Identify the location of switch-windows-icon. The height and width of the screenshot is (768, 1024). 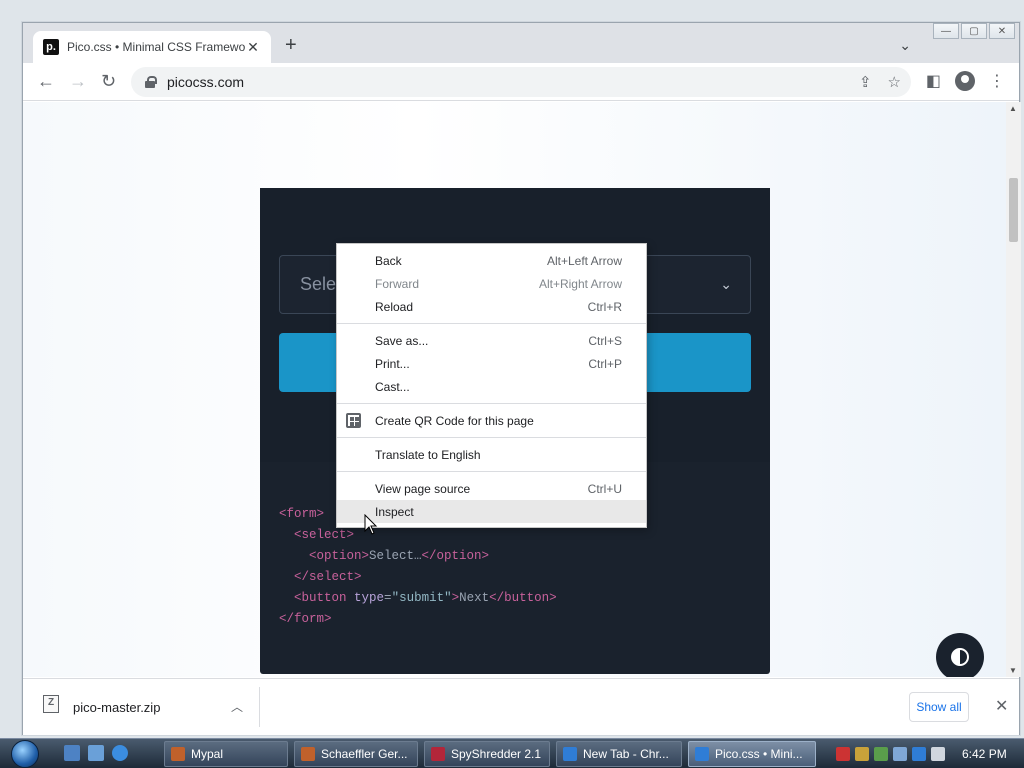
(96, 753).